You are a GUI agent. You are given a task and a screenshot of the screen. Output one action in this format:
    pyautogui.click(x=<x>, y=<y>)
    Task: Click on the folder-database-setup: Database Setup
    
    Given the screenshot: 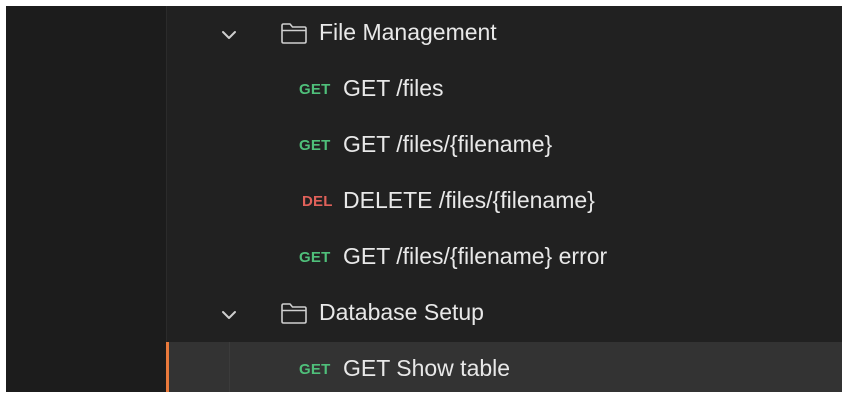 What is the action you would take?
    pyautogui.click(x=504, y=314)
    